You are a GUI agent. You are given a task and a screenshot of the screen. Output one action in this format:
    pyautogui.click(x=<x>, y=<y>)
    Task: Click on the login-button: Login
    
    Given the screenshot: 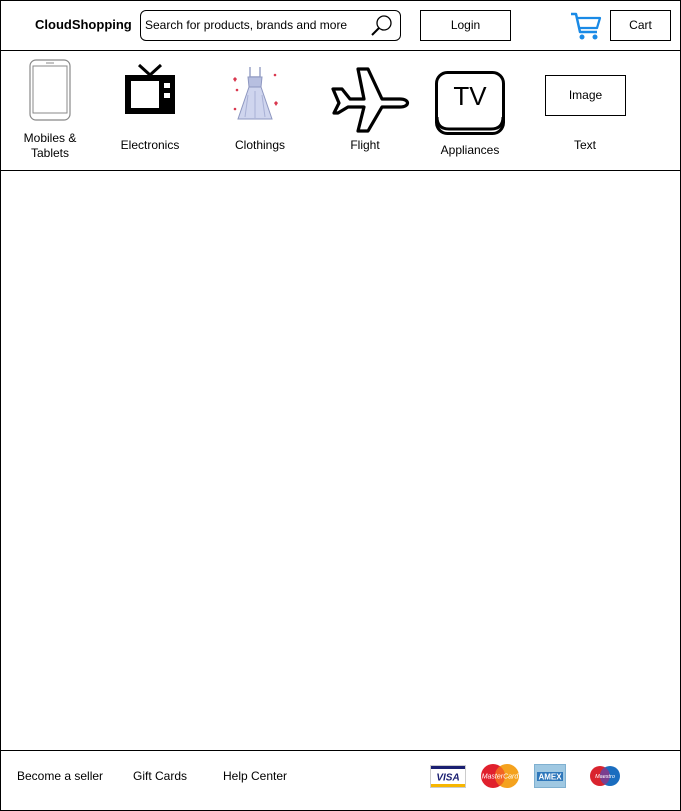 What is the action you would take?
    pyautogui.click(x=465, y=25)
    